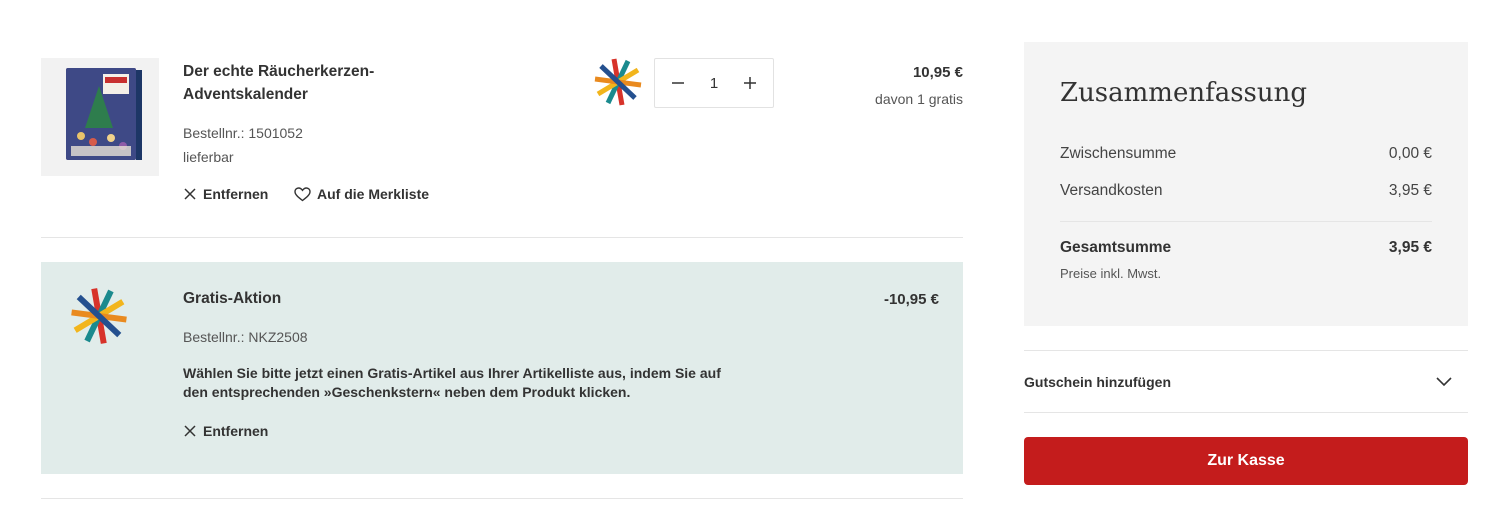 The width and height of the screenshot is (1496, 508). I want to click on total-row: Gesamtsumme 3,95 €, so click(1246, 248).